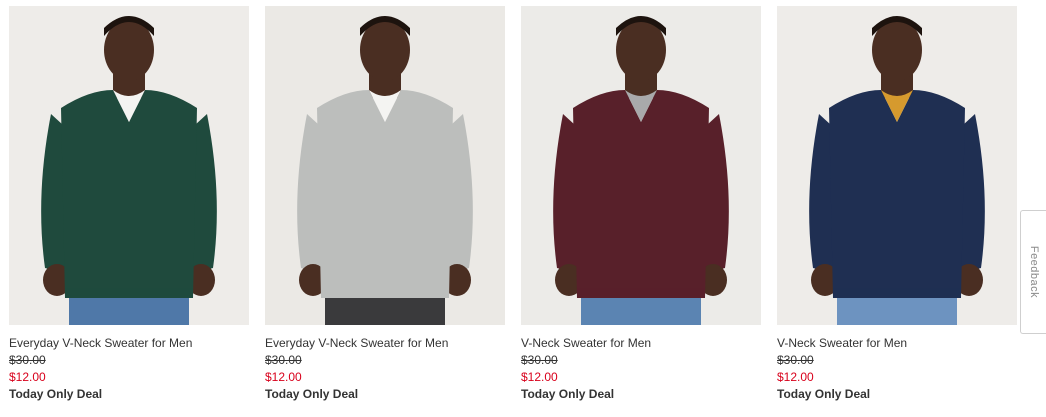 The width and height of the screenshot is (1046, 417). I want to click on feedback-label: Feedback, so click(1033, 272).